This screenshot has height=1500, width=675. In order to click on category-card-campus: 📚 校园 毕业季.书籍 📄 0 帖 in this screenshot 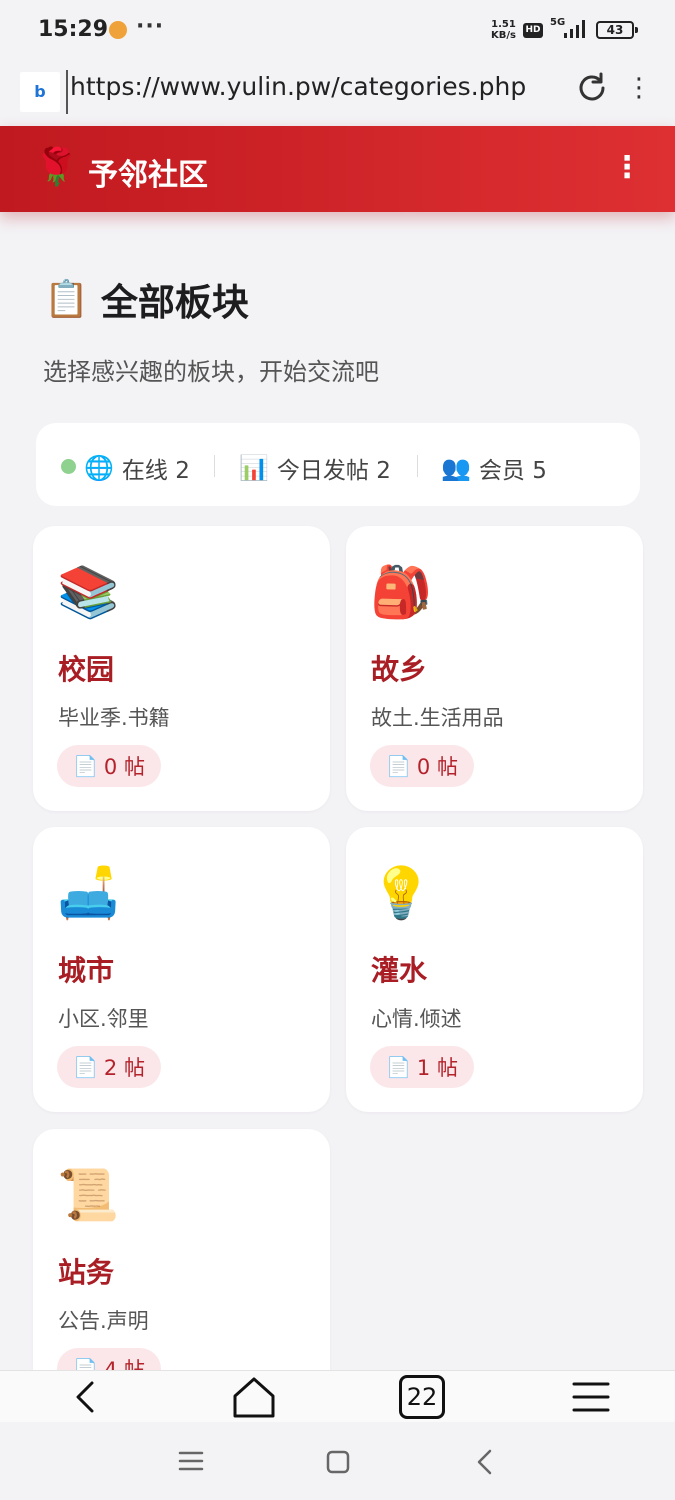, I will do `click(181, 668)`.